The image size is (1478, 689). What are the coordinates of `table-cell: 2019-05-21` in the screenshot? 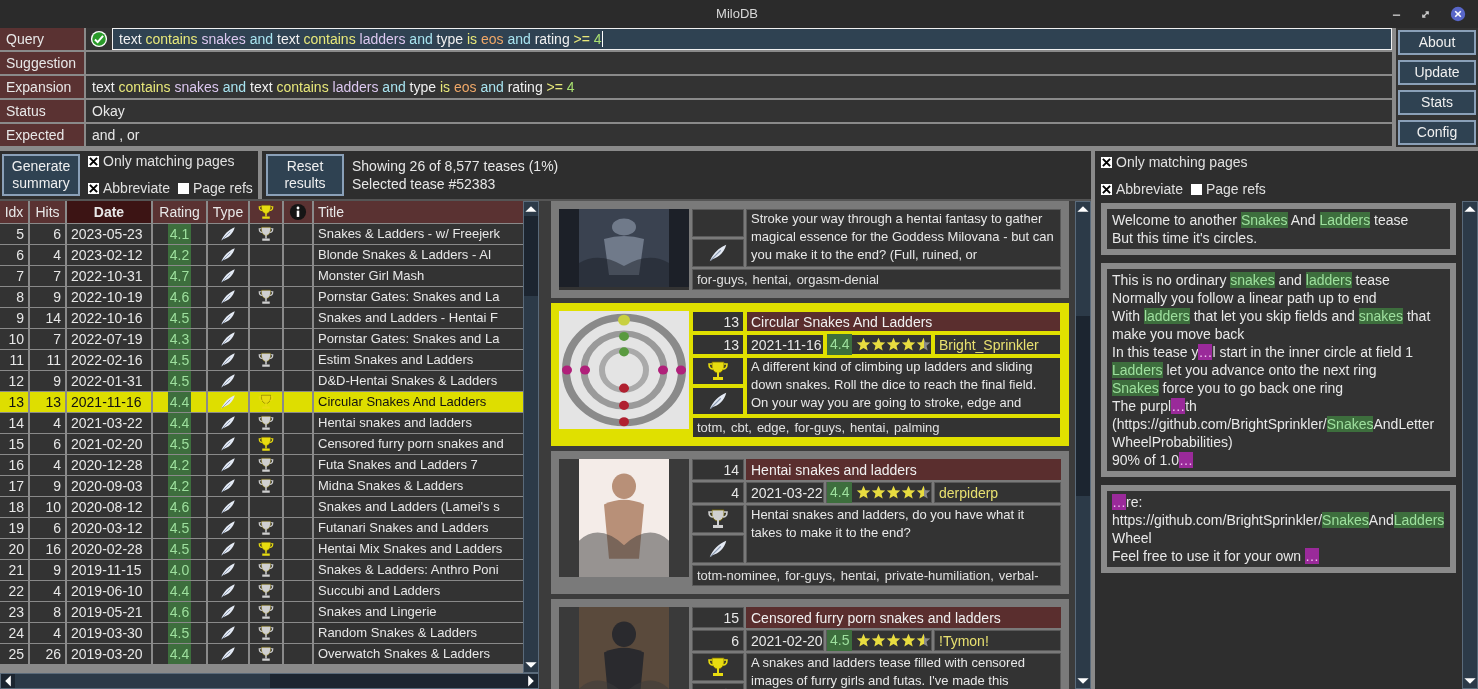 It's located at (109, 612).